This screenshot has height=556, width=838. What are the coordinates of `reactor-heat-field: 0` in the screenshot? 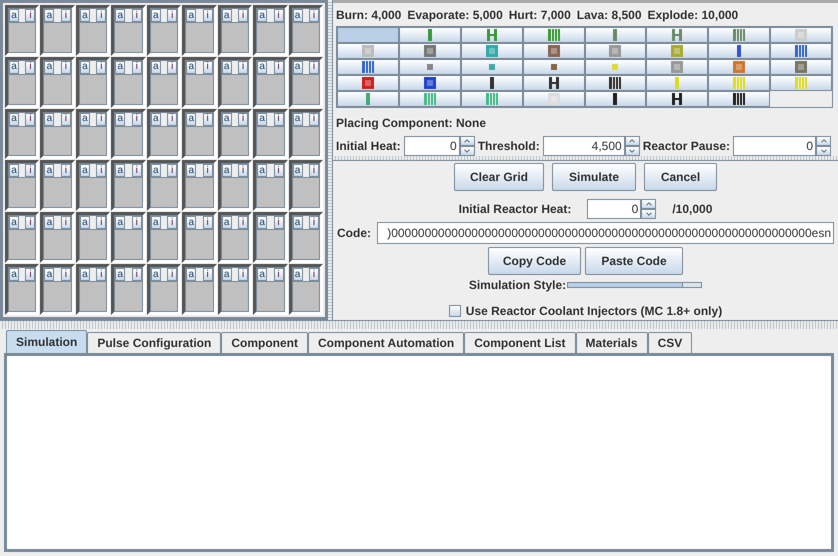 It's located at (614, 209).